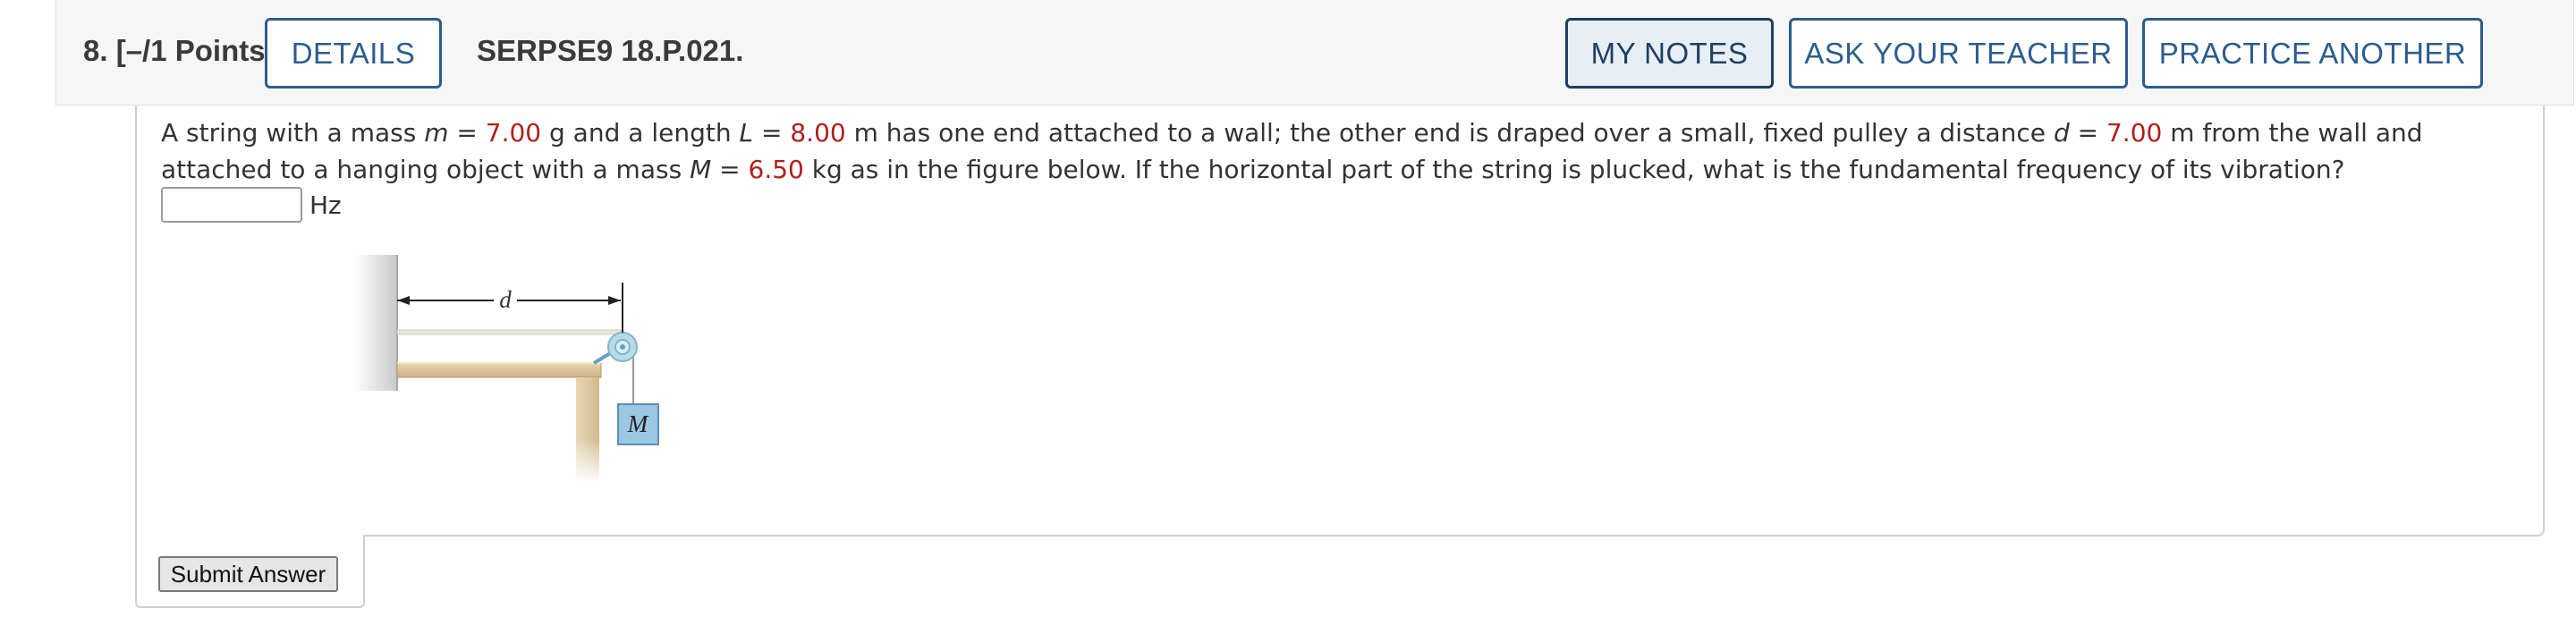 The image size is (2576, 634). What do you see at coordinates (509, 332) in the screenshot?
I see `horizontal-string` at bounding box center [509, 332].